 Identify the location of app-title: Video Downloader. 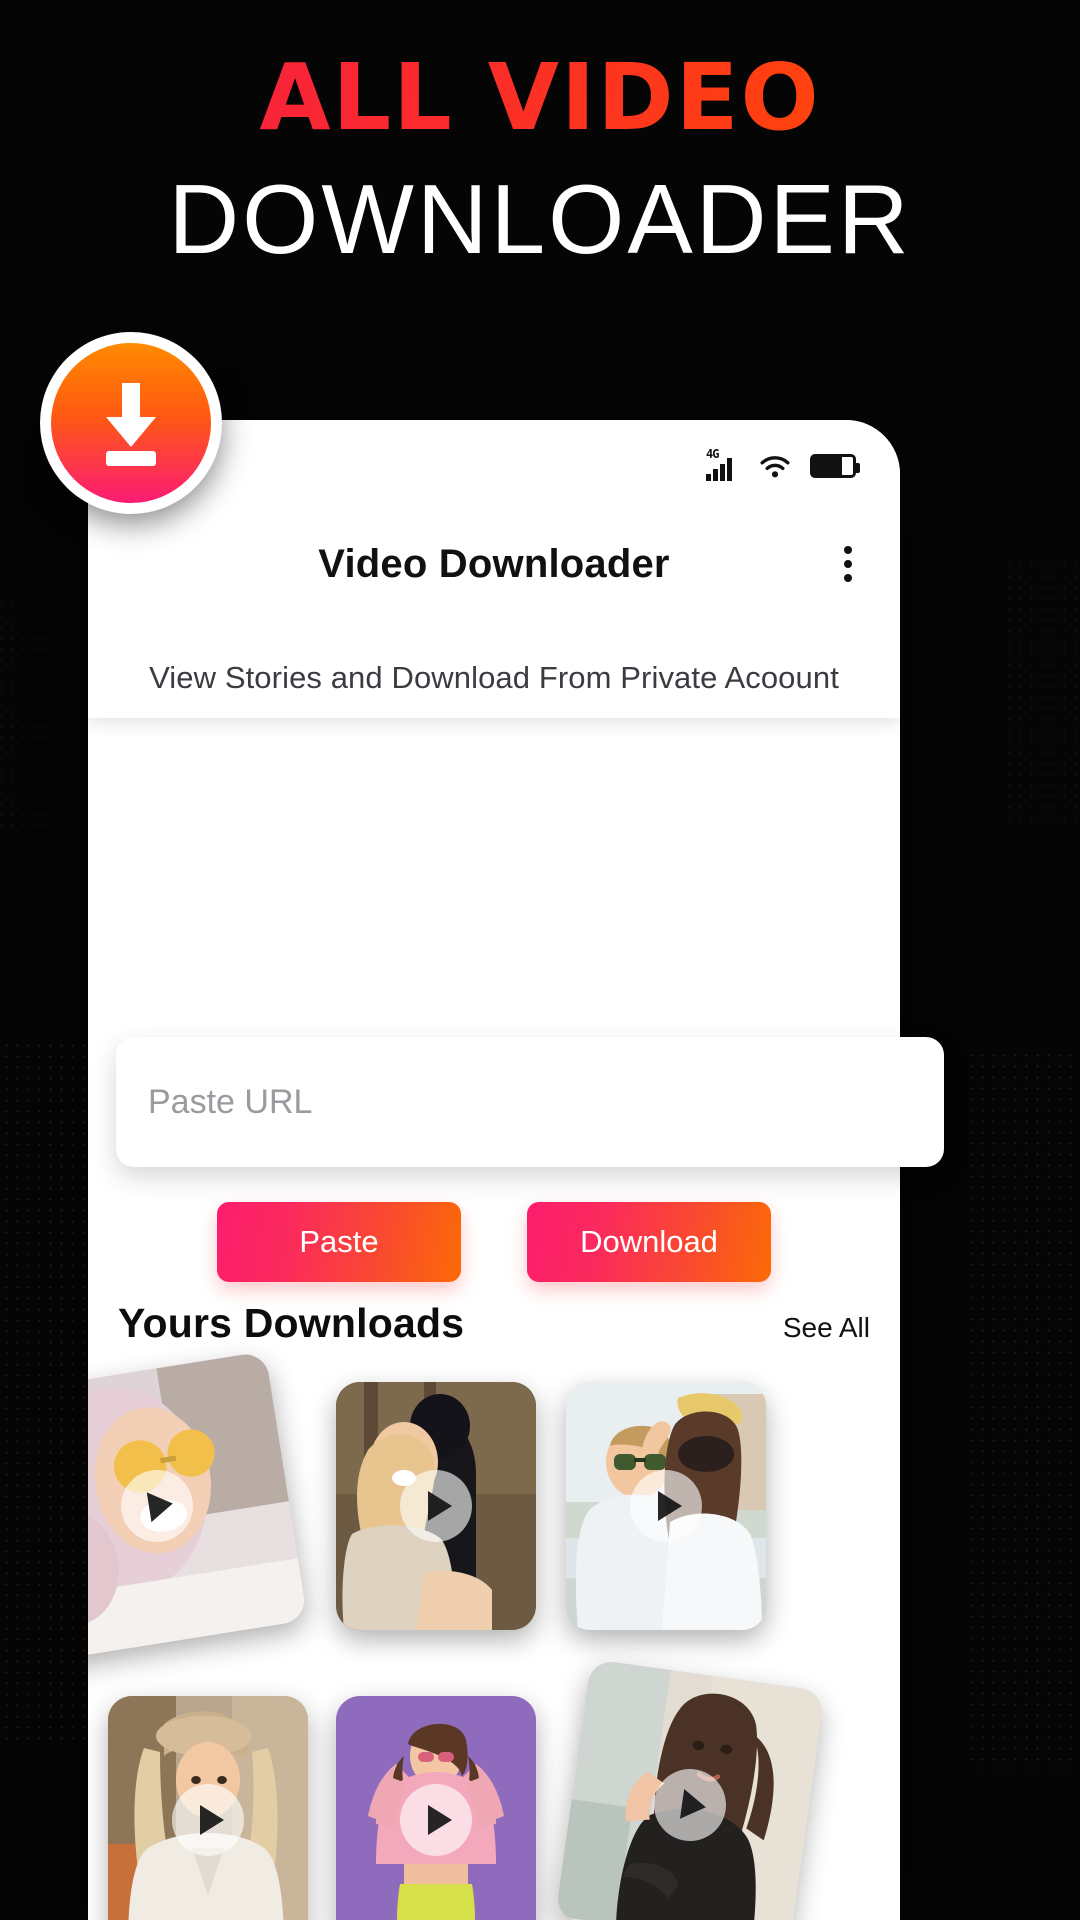
(494, 563).